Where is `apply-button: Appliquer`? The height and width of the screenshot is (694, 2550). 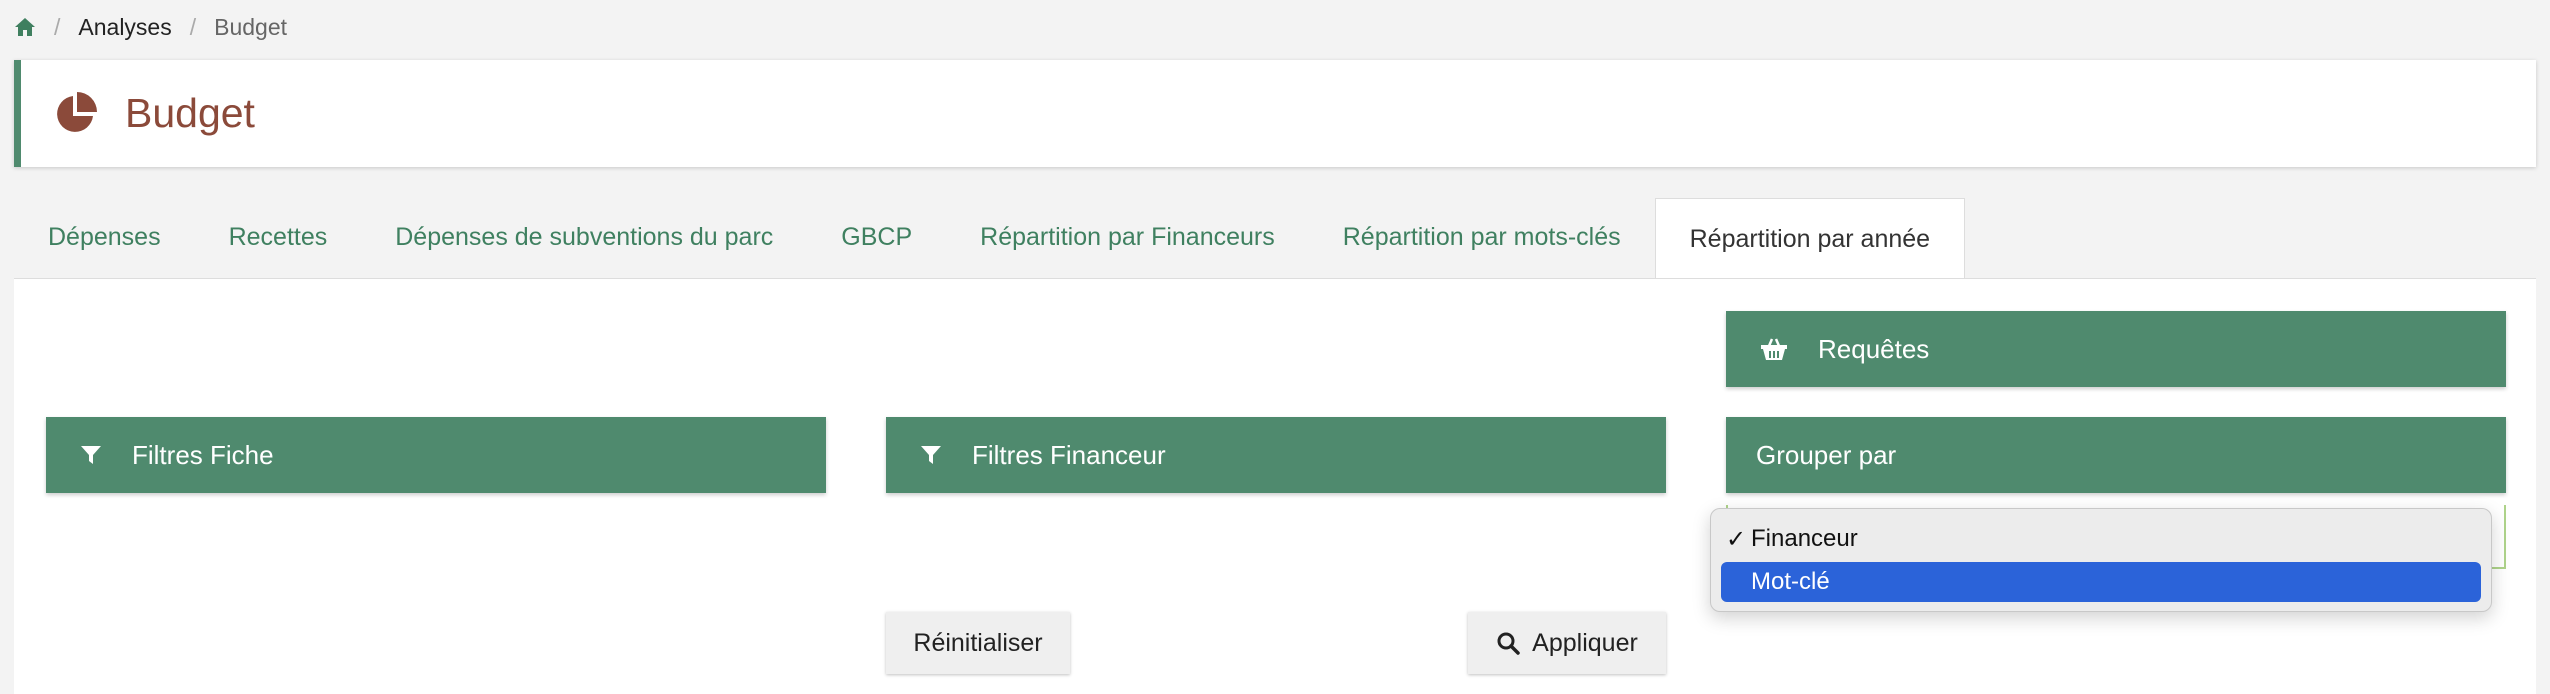 apply-button: Appliquer is located at coordinates (1567, 643).